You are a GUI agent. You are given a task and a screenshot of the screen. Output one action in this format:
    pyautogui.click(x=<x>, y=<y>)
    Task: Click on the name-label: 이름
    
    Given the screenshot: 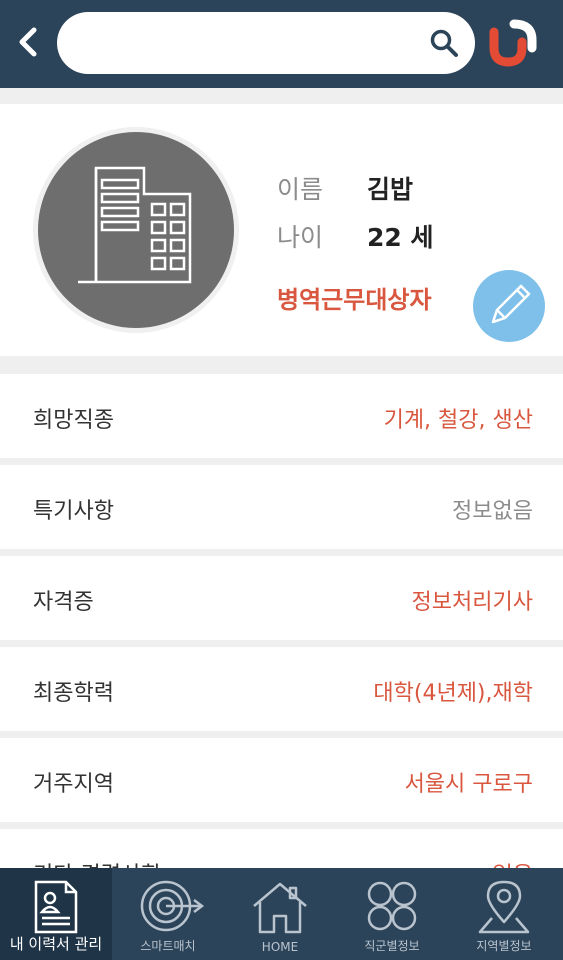 What is the action you would take?
    pyautogui.click(x=300, y=189)
    